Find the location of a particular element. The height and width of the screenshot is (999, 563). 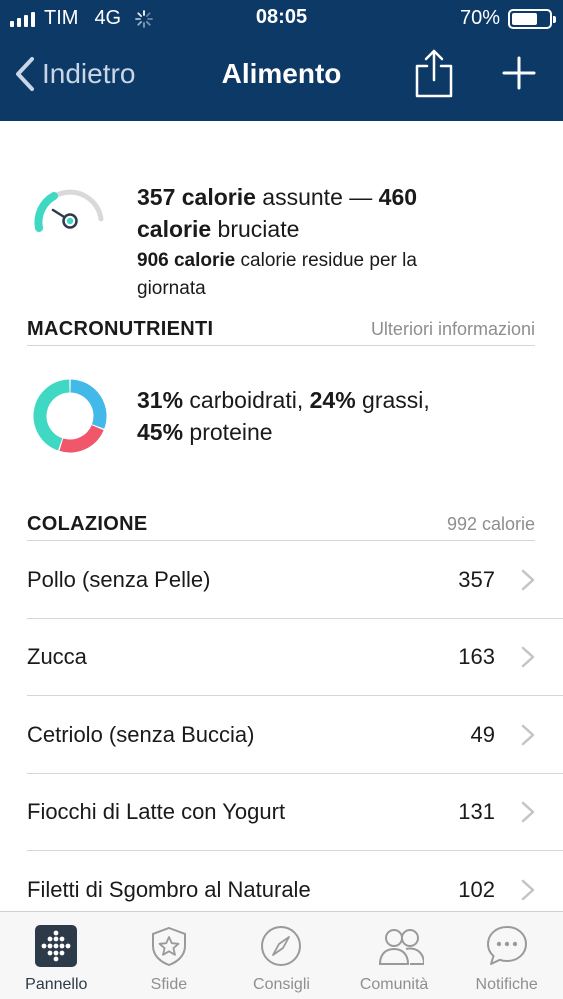

calories-consumed-value: 357 calorie is located at coordinates (196, 197).